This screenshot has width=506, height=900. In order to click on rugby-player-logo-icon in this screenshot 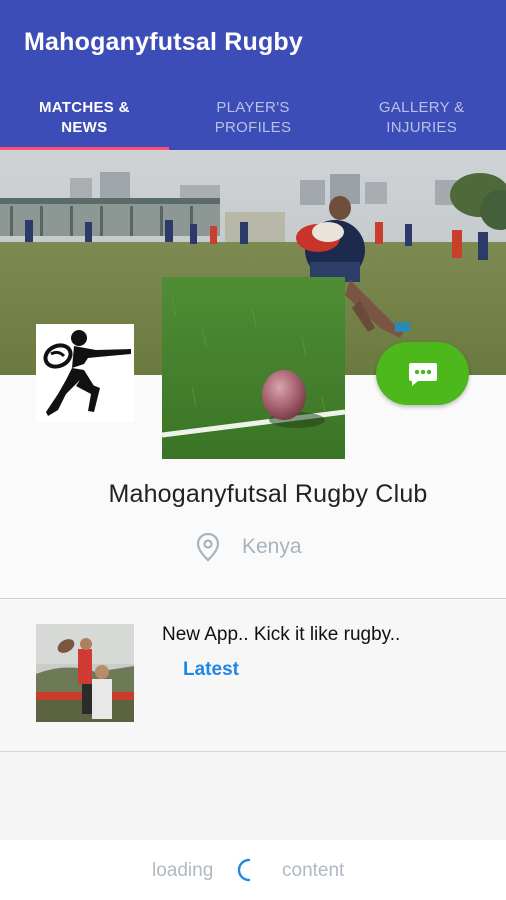, I will do `click(85, 373)`.